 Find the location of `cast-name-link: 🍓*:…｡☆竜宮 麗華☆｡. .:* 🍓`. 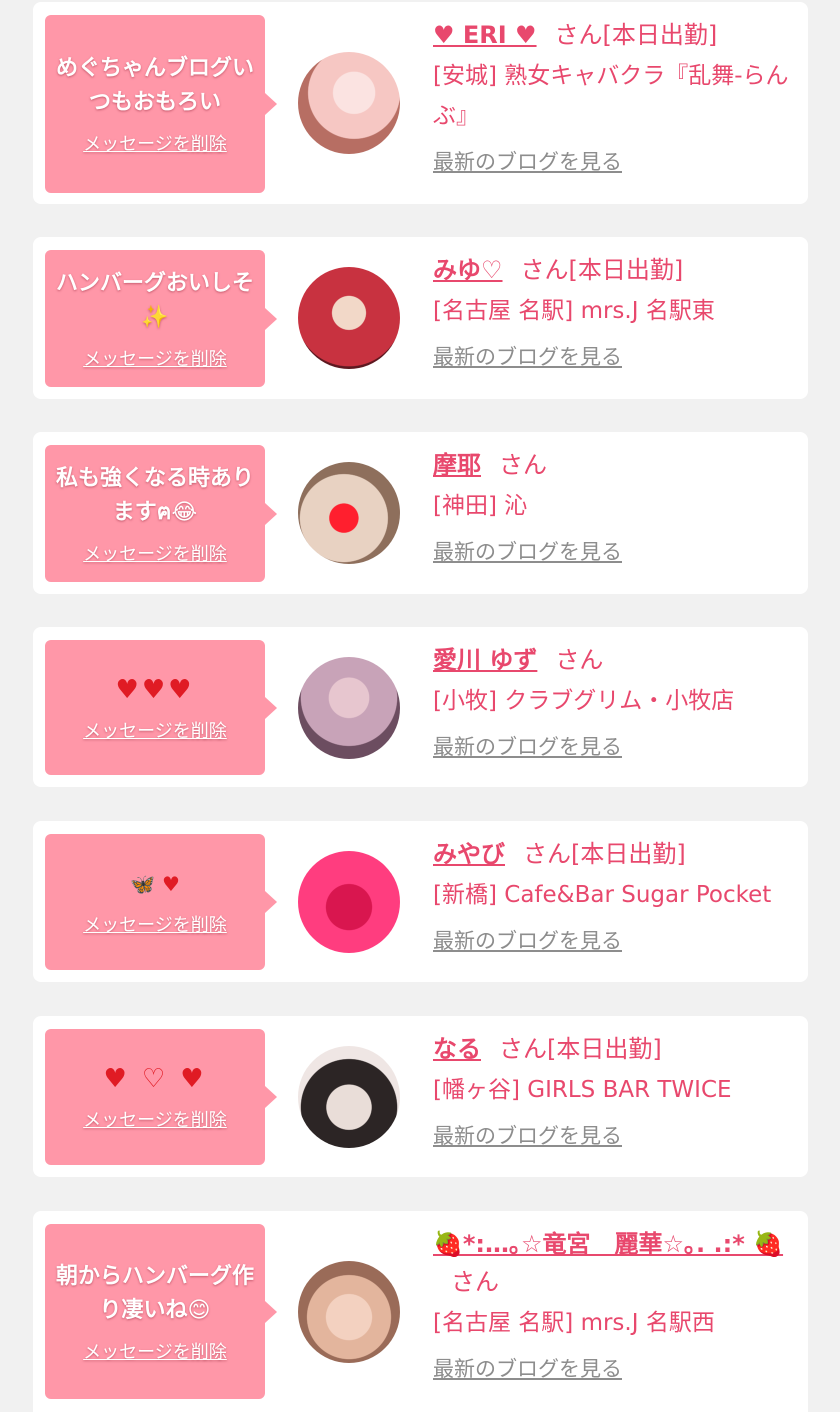

cast-name-link: 🍓*:…｡☆竜宮 麗華☆｡. .:* 🍓 is located at coordinates (608, 1244).